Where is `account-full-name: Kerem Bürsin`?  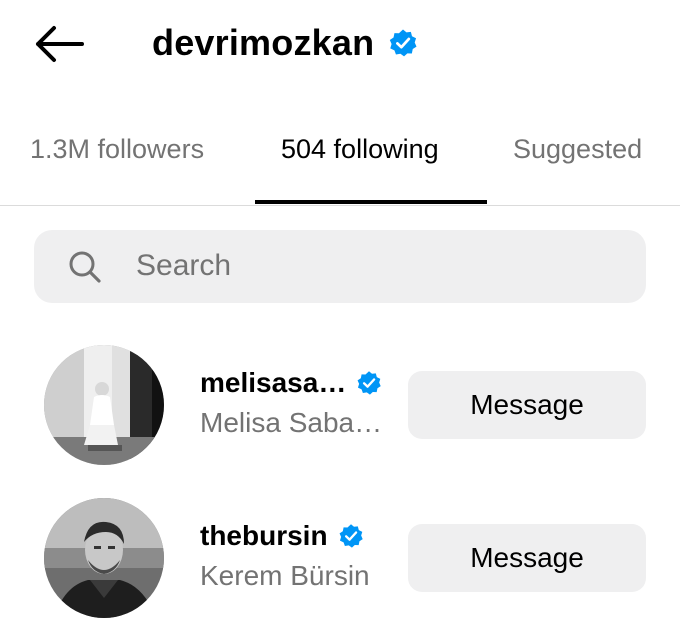 account-full-name: Kerem Bürsin is located at coordinates (285, 575).